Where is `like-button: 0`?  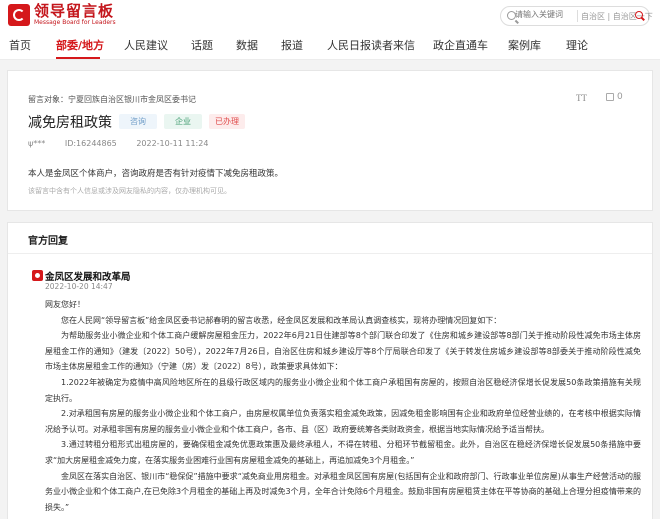
like-button: 0 is located at coordinates (614, 97).